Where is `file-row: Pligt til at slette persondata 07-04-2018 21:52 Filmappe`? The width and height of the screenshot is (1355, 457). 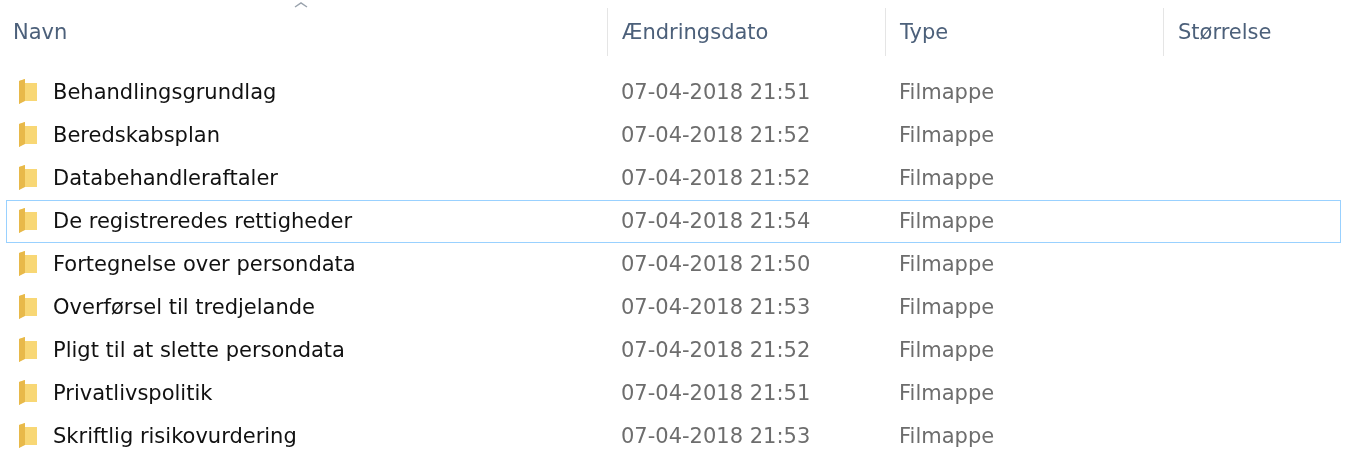 file-row: Pligt til at slette persondata 07-04-2018 21:52 Filmappe is located at coordinates (673, 350).